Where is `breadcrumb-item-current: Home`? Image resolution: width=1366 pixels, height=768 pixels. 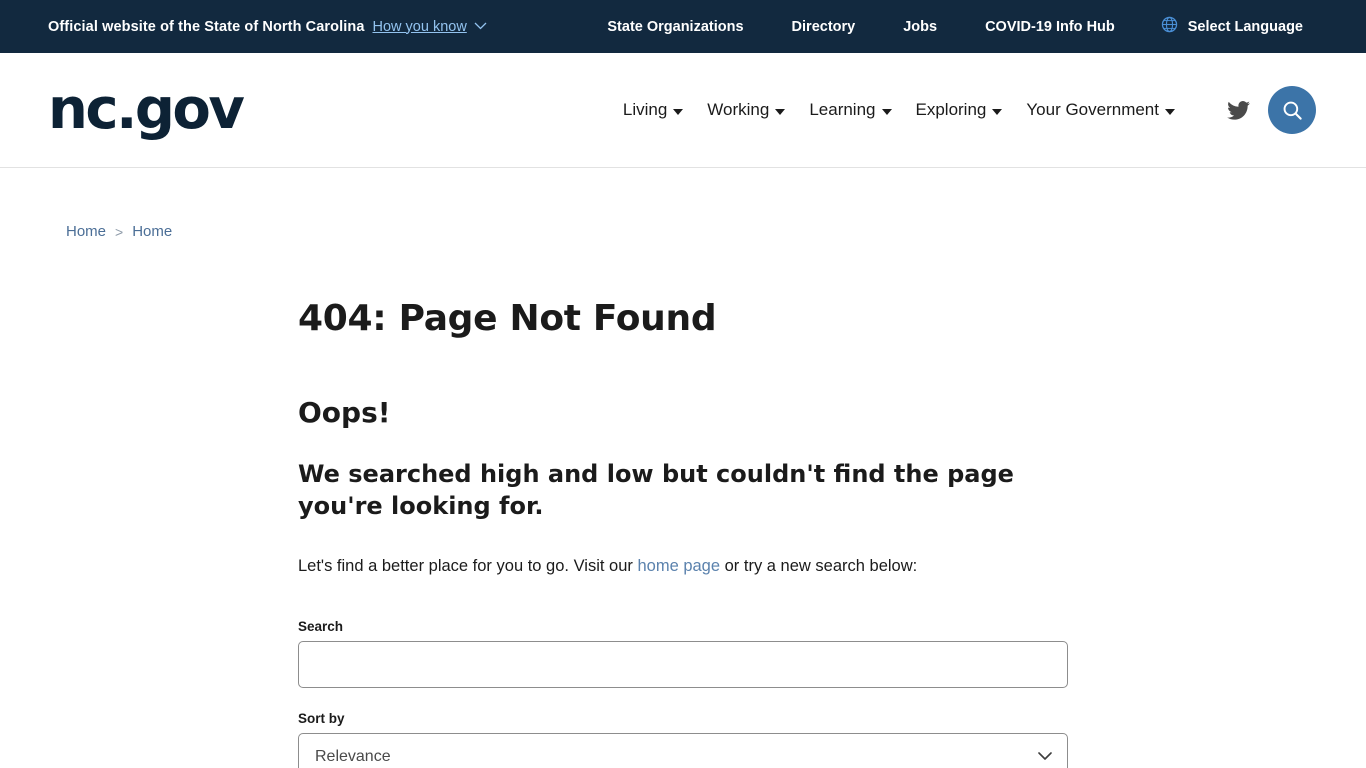
breadcrumb-item-current: Home is located at coordinates (152, 231).